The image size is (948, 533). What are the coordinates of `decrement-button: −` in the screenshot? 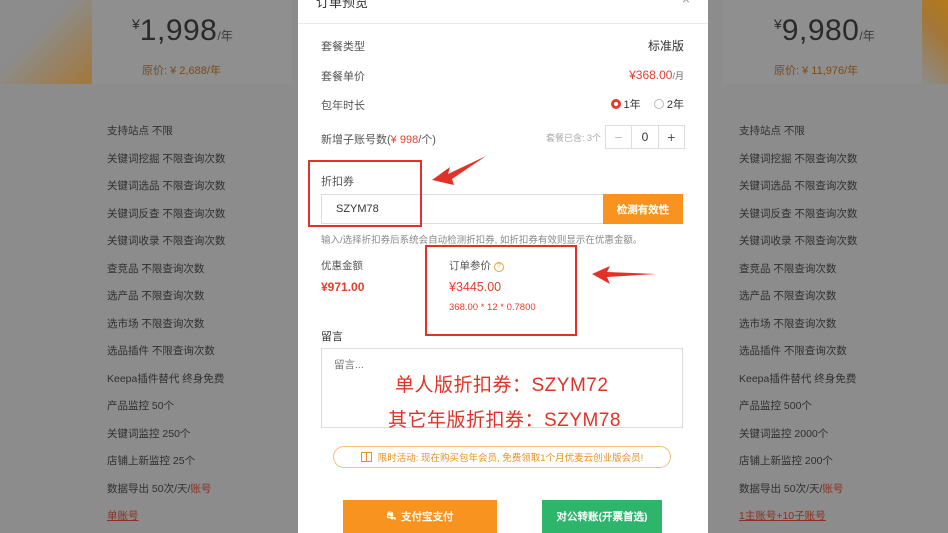 It's located at (619, 137).